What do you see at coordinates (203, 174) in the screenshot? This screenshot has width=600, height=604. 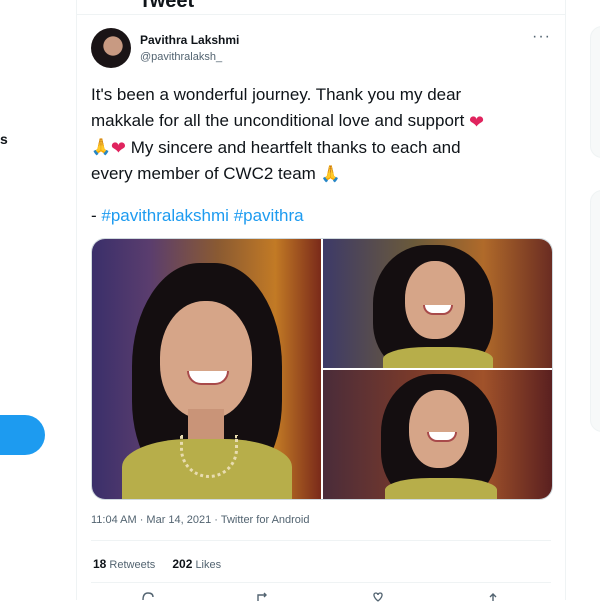 I see `tweet-text-line-4: every member of CWC2 team` at bounding box center [203, 174].